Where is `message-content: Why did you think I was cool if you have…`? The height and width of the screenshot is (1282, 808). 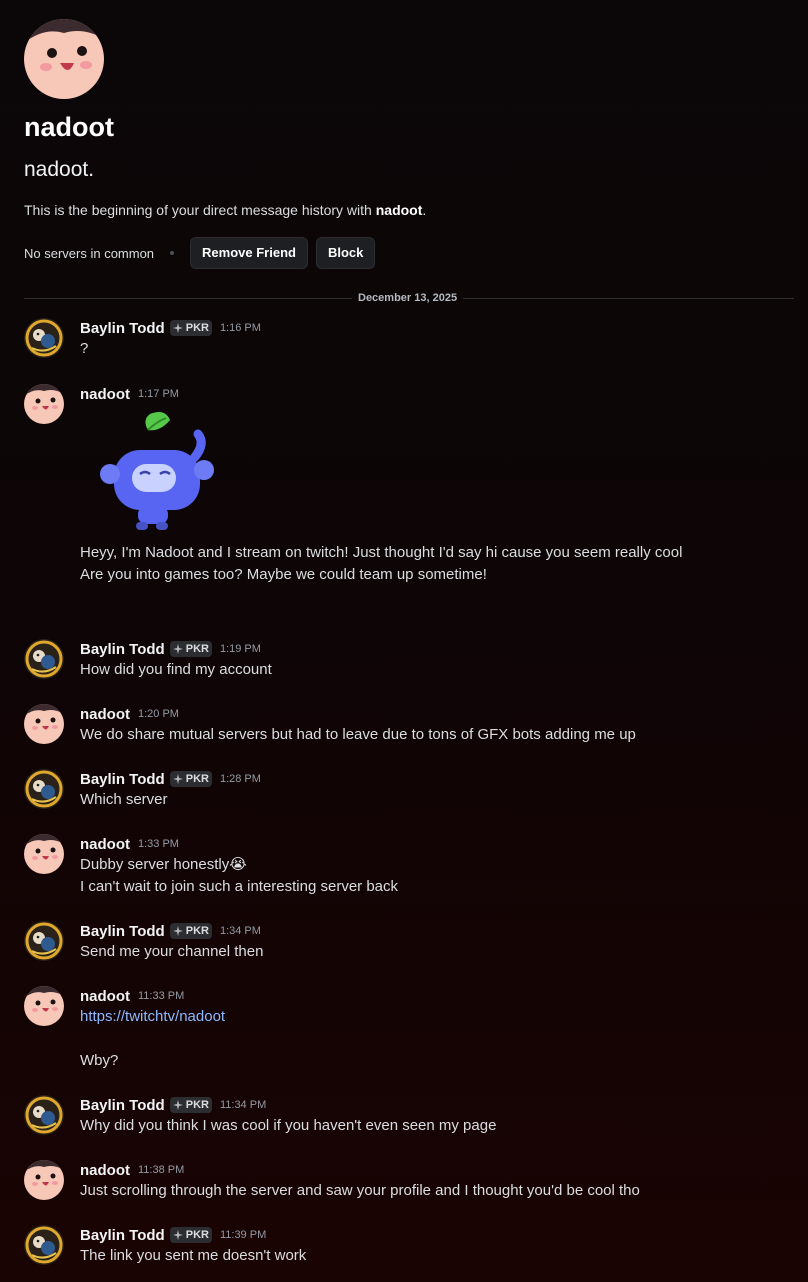
message-content: Why did you think I was cool if you have… is located at coordinates (437, 1126).